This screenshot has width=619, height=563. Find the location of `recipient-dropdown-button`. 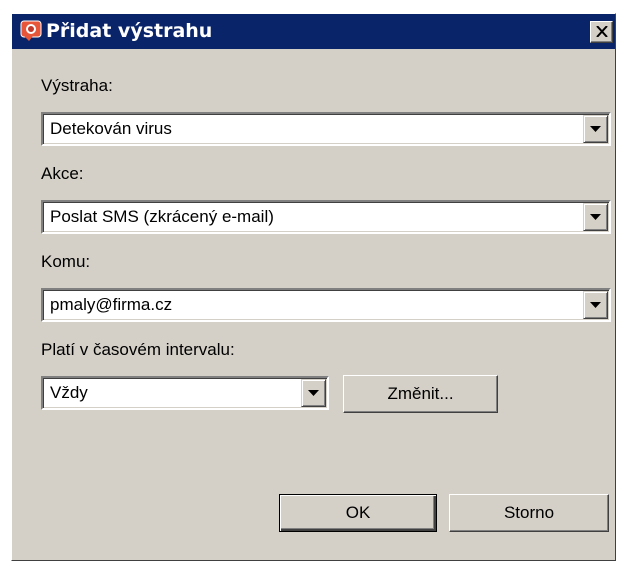

recipient-dropdown-button is located at coordinates (595, 305).